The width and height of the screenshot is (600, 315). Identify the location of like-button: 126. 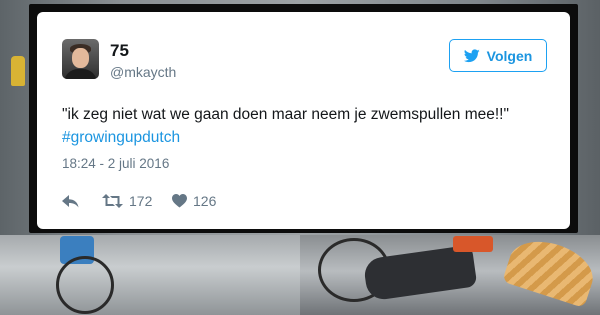
(194, 201).